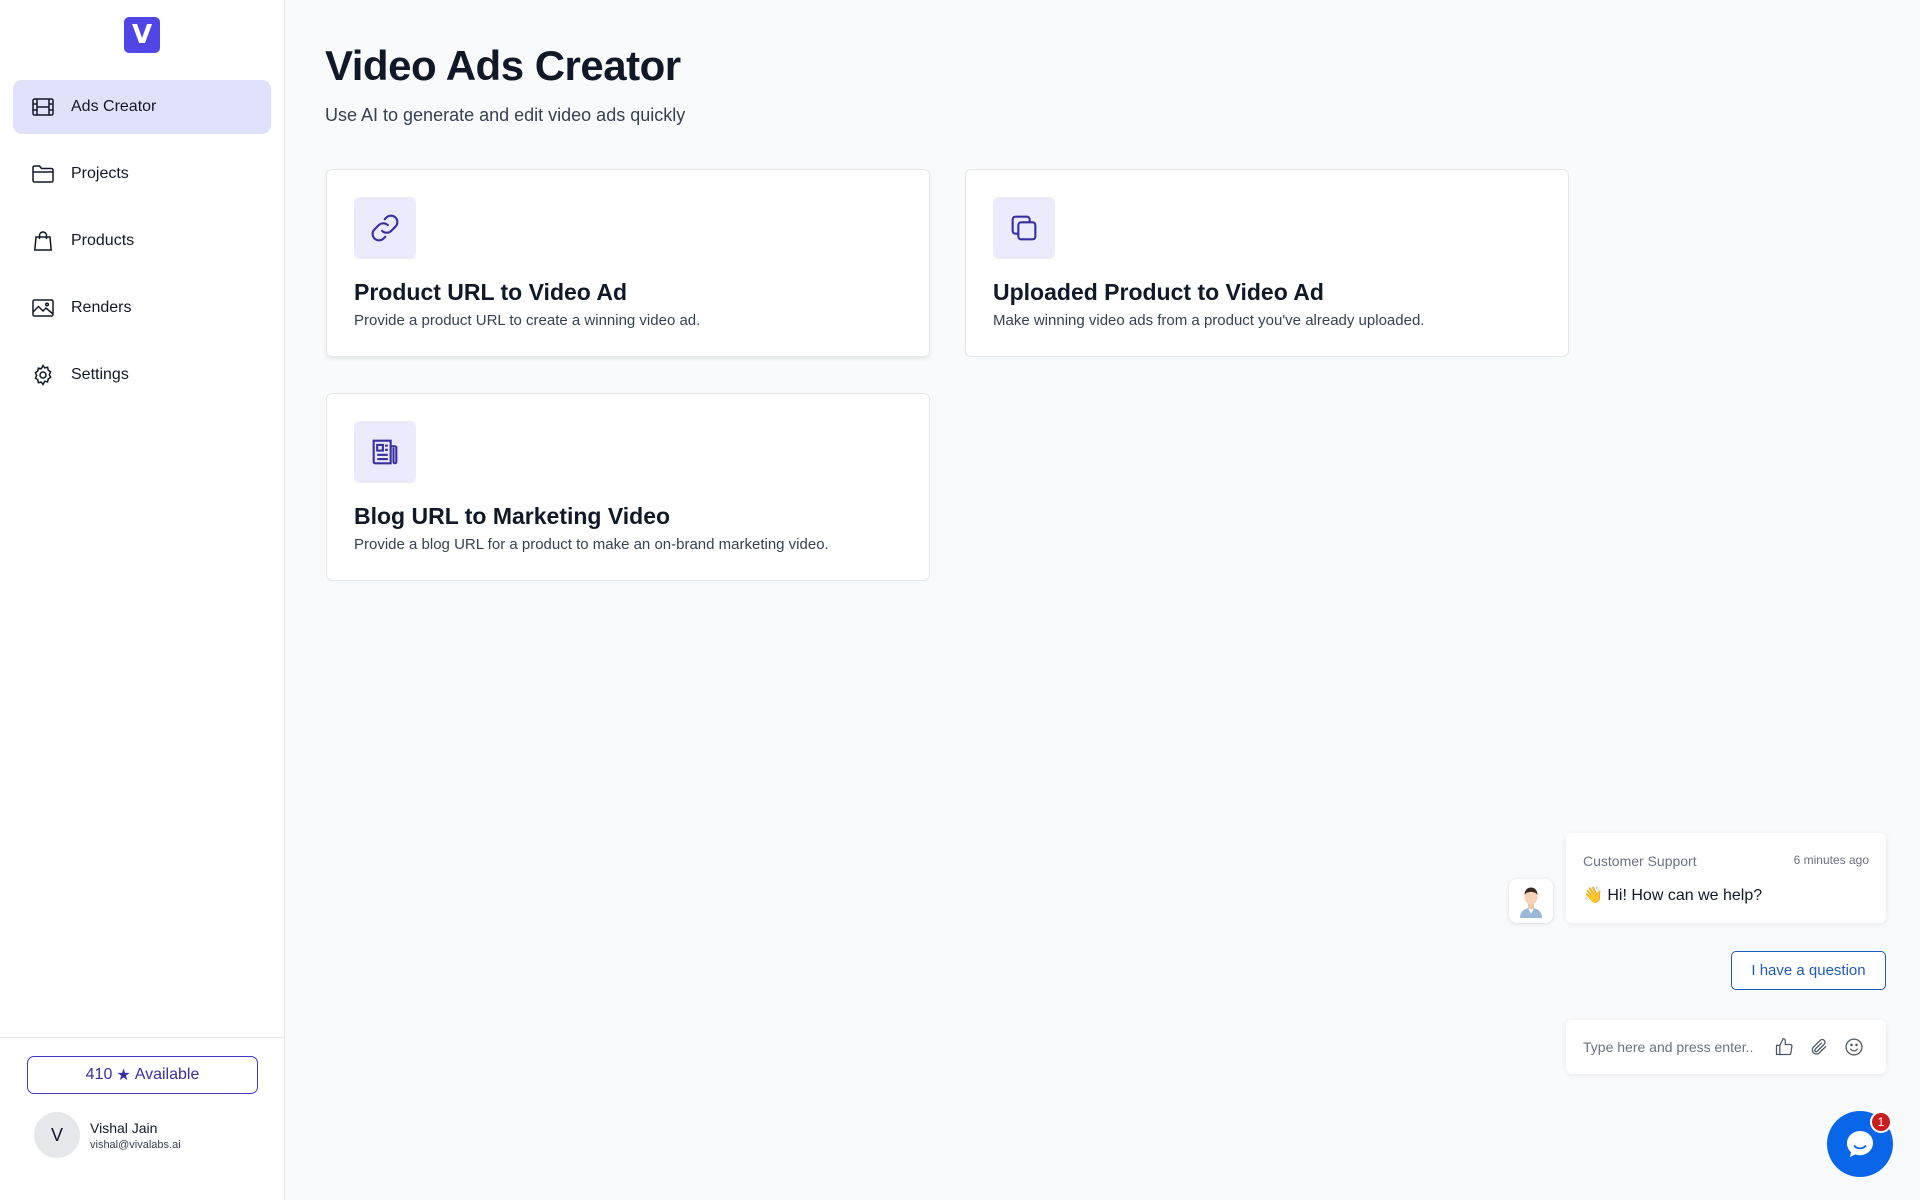  I want to click on image-icon, so click(43, 308).